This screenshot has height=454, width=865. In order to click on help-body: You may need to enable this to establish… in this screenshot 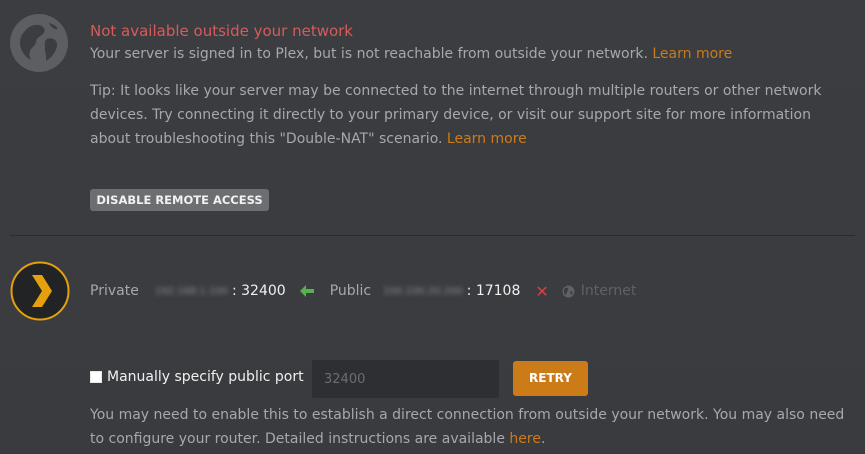, I will do `click(467, 427)`.